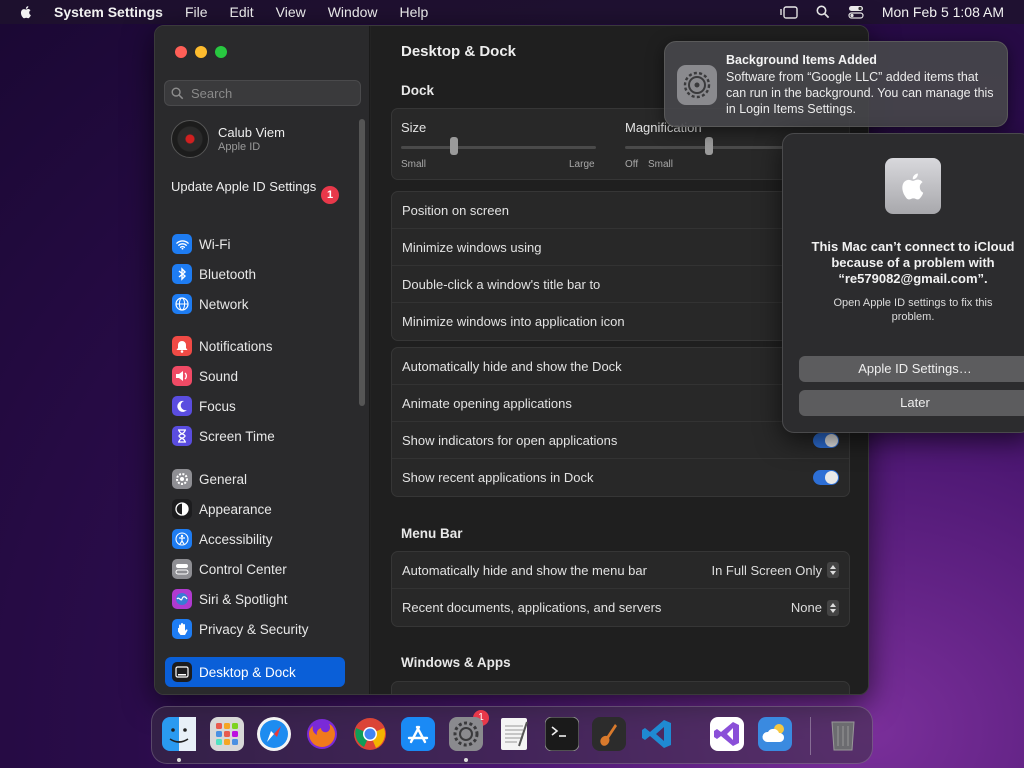 The height and width of the screenshot is (768, 1024). I want to click on system-settings-icon, so click(466, 734).